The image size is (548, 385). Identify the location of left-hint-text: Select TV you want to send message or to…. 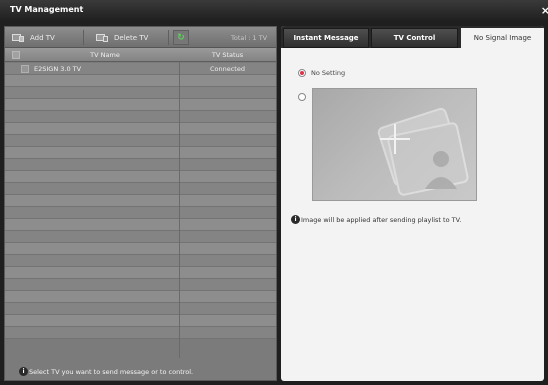
(111, 371).